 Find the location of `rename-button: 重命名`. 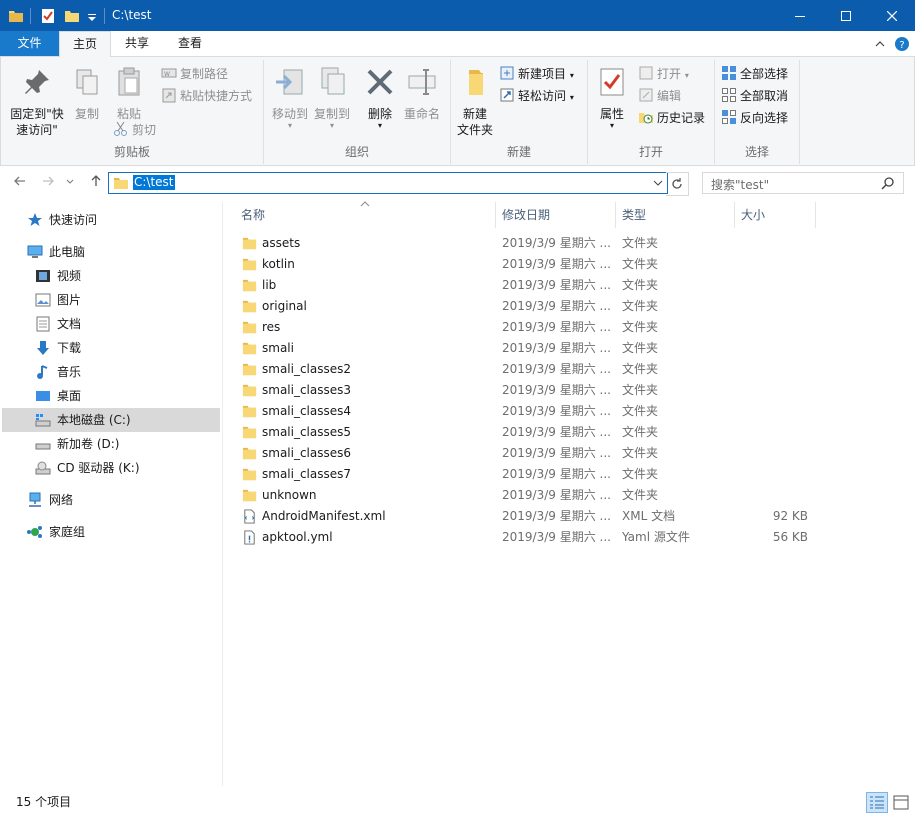

rename-button: 重命名 is located at coordinates (422, 94).